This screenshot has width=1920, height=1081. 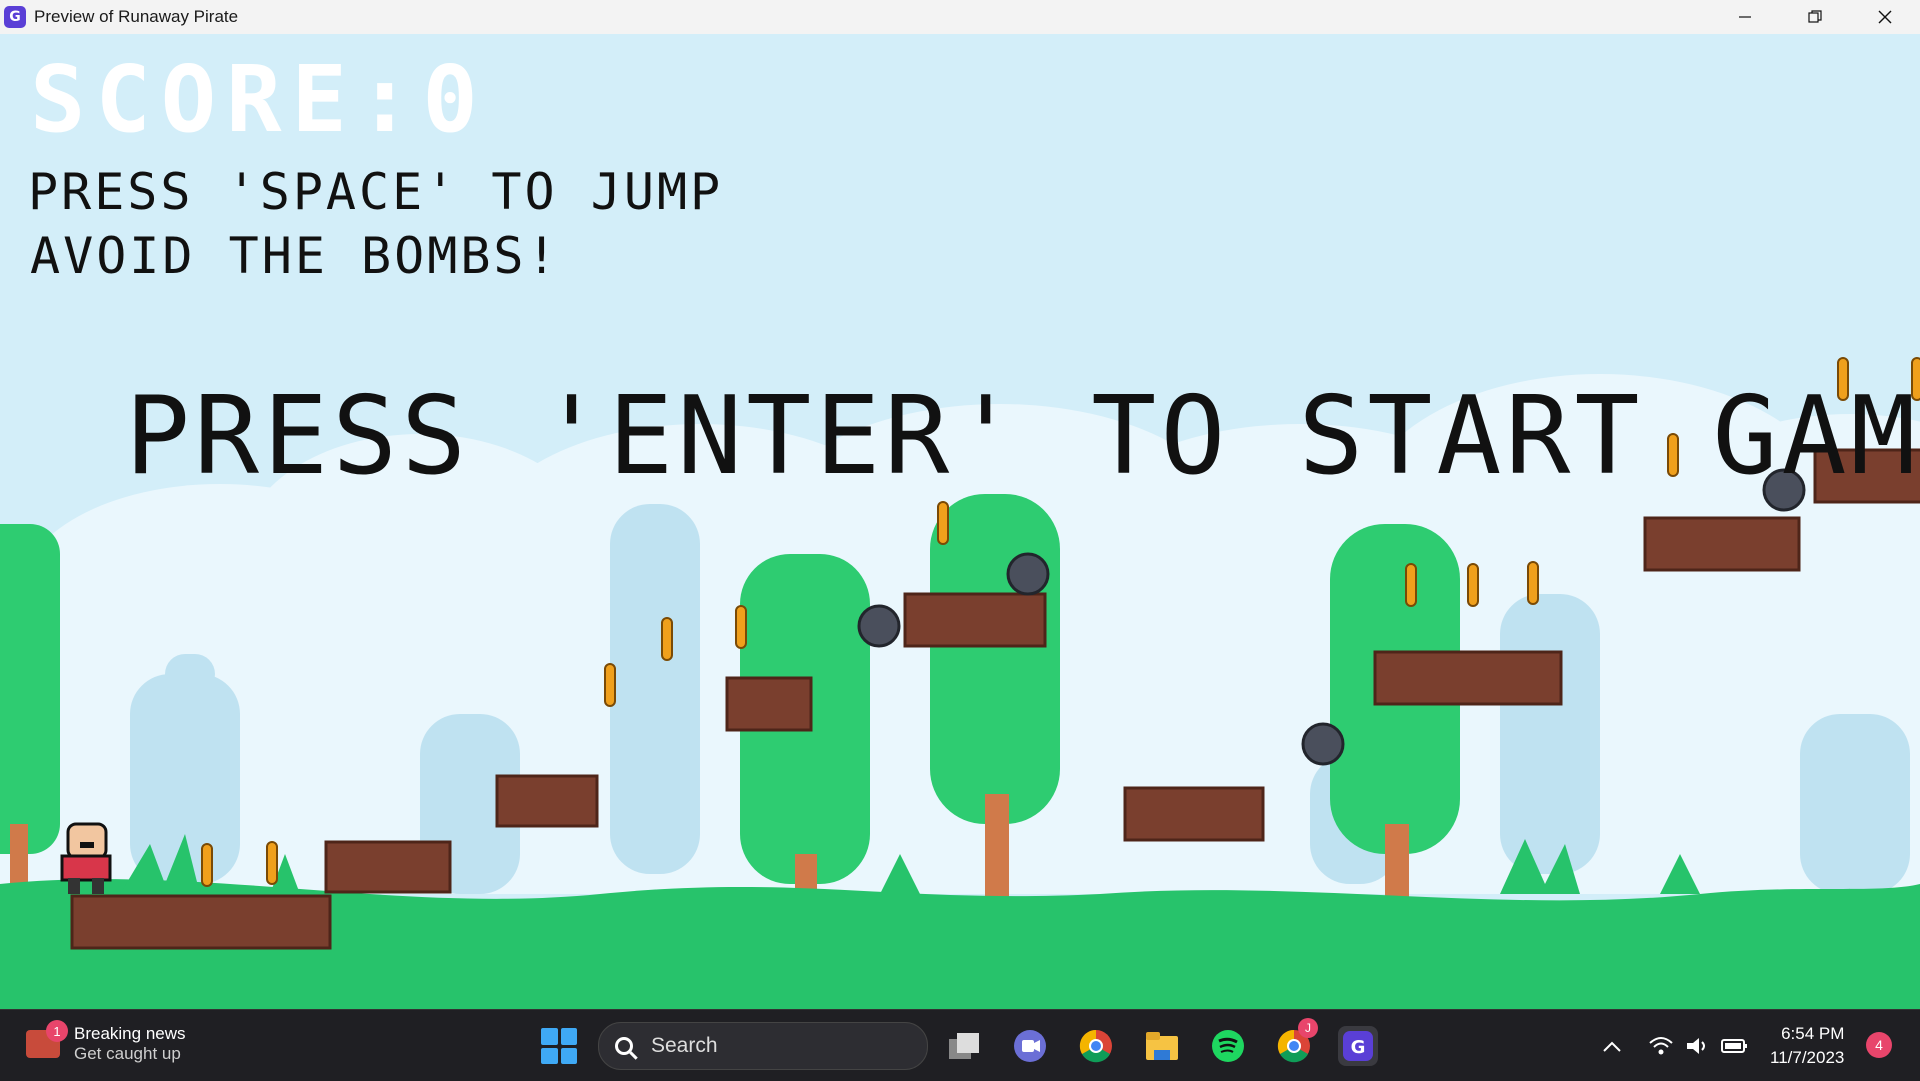 What do you see at coordinates (965, 1046) in the screenshot?
I see `task-view-icon` at bounding box center [965, 1046].